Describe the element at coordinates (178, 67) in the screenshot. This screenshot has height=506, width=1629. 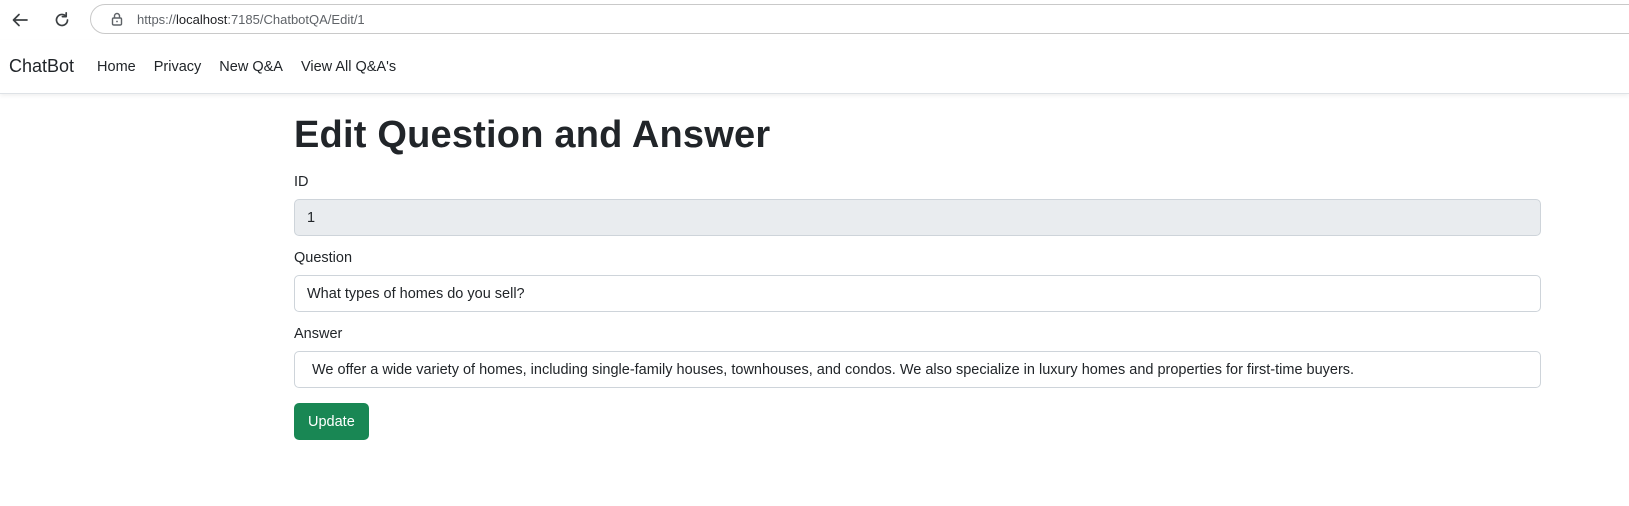
I see `nav-link-privacy: Privacy` at that location.